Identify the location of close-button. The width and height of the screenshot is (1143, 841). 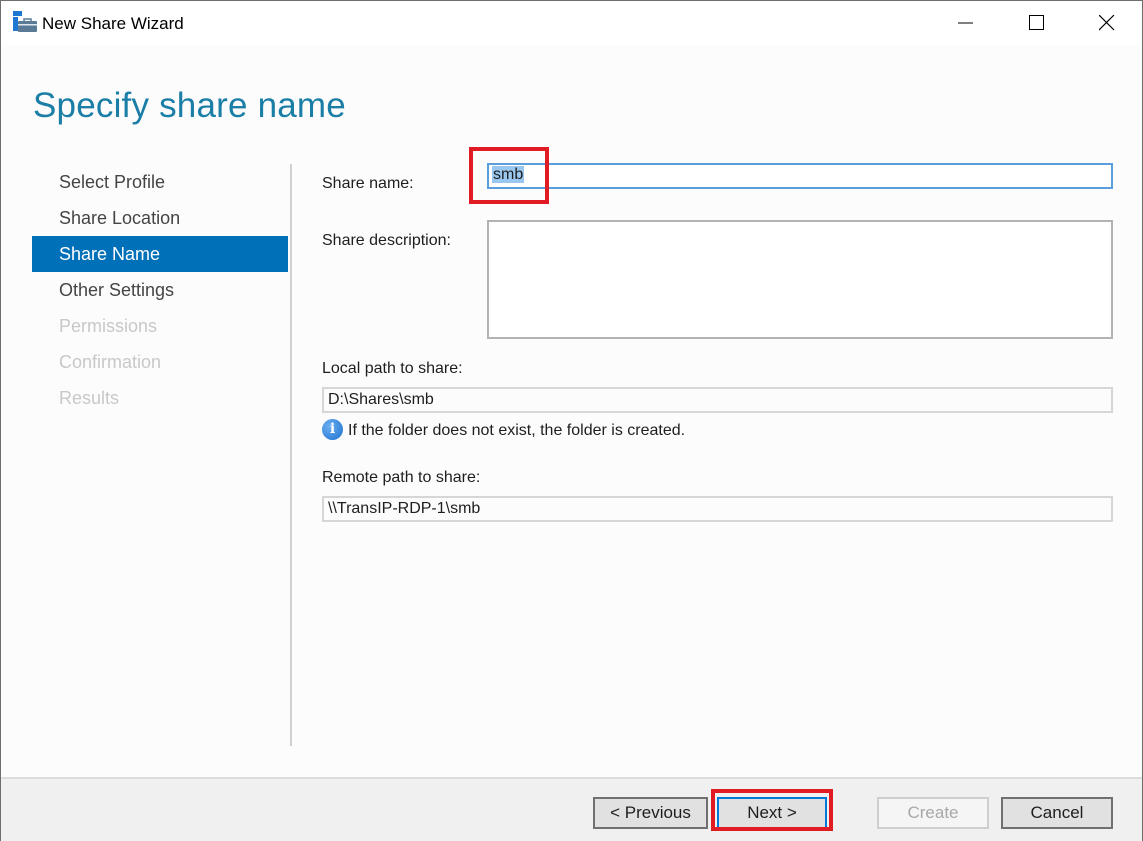
(1107, 23).